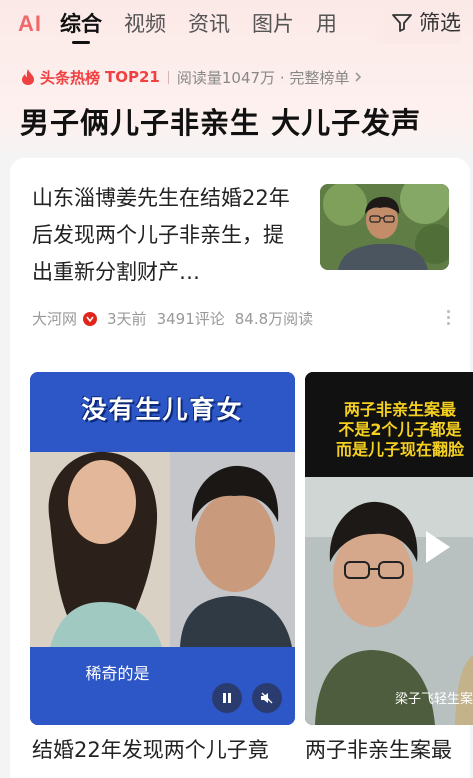 The width and height of the screenshot is (473, 778). What do you see at coordinates (440, 23) in the screenshot?
I see `filter-label: 筛选` at bounding box center [440, 23].